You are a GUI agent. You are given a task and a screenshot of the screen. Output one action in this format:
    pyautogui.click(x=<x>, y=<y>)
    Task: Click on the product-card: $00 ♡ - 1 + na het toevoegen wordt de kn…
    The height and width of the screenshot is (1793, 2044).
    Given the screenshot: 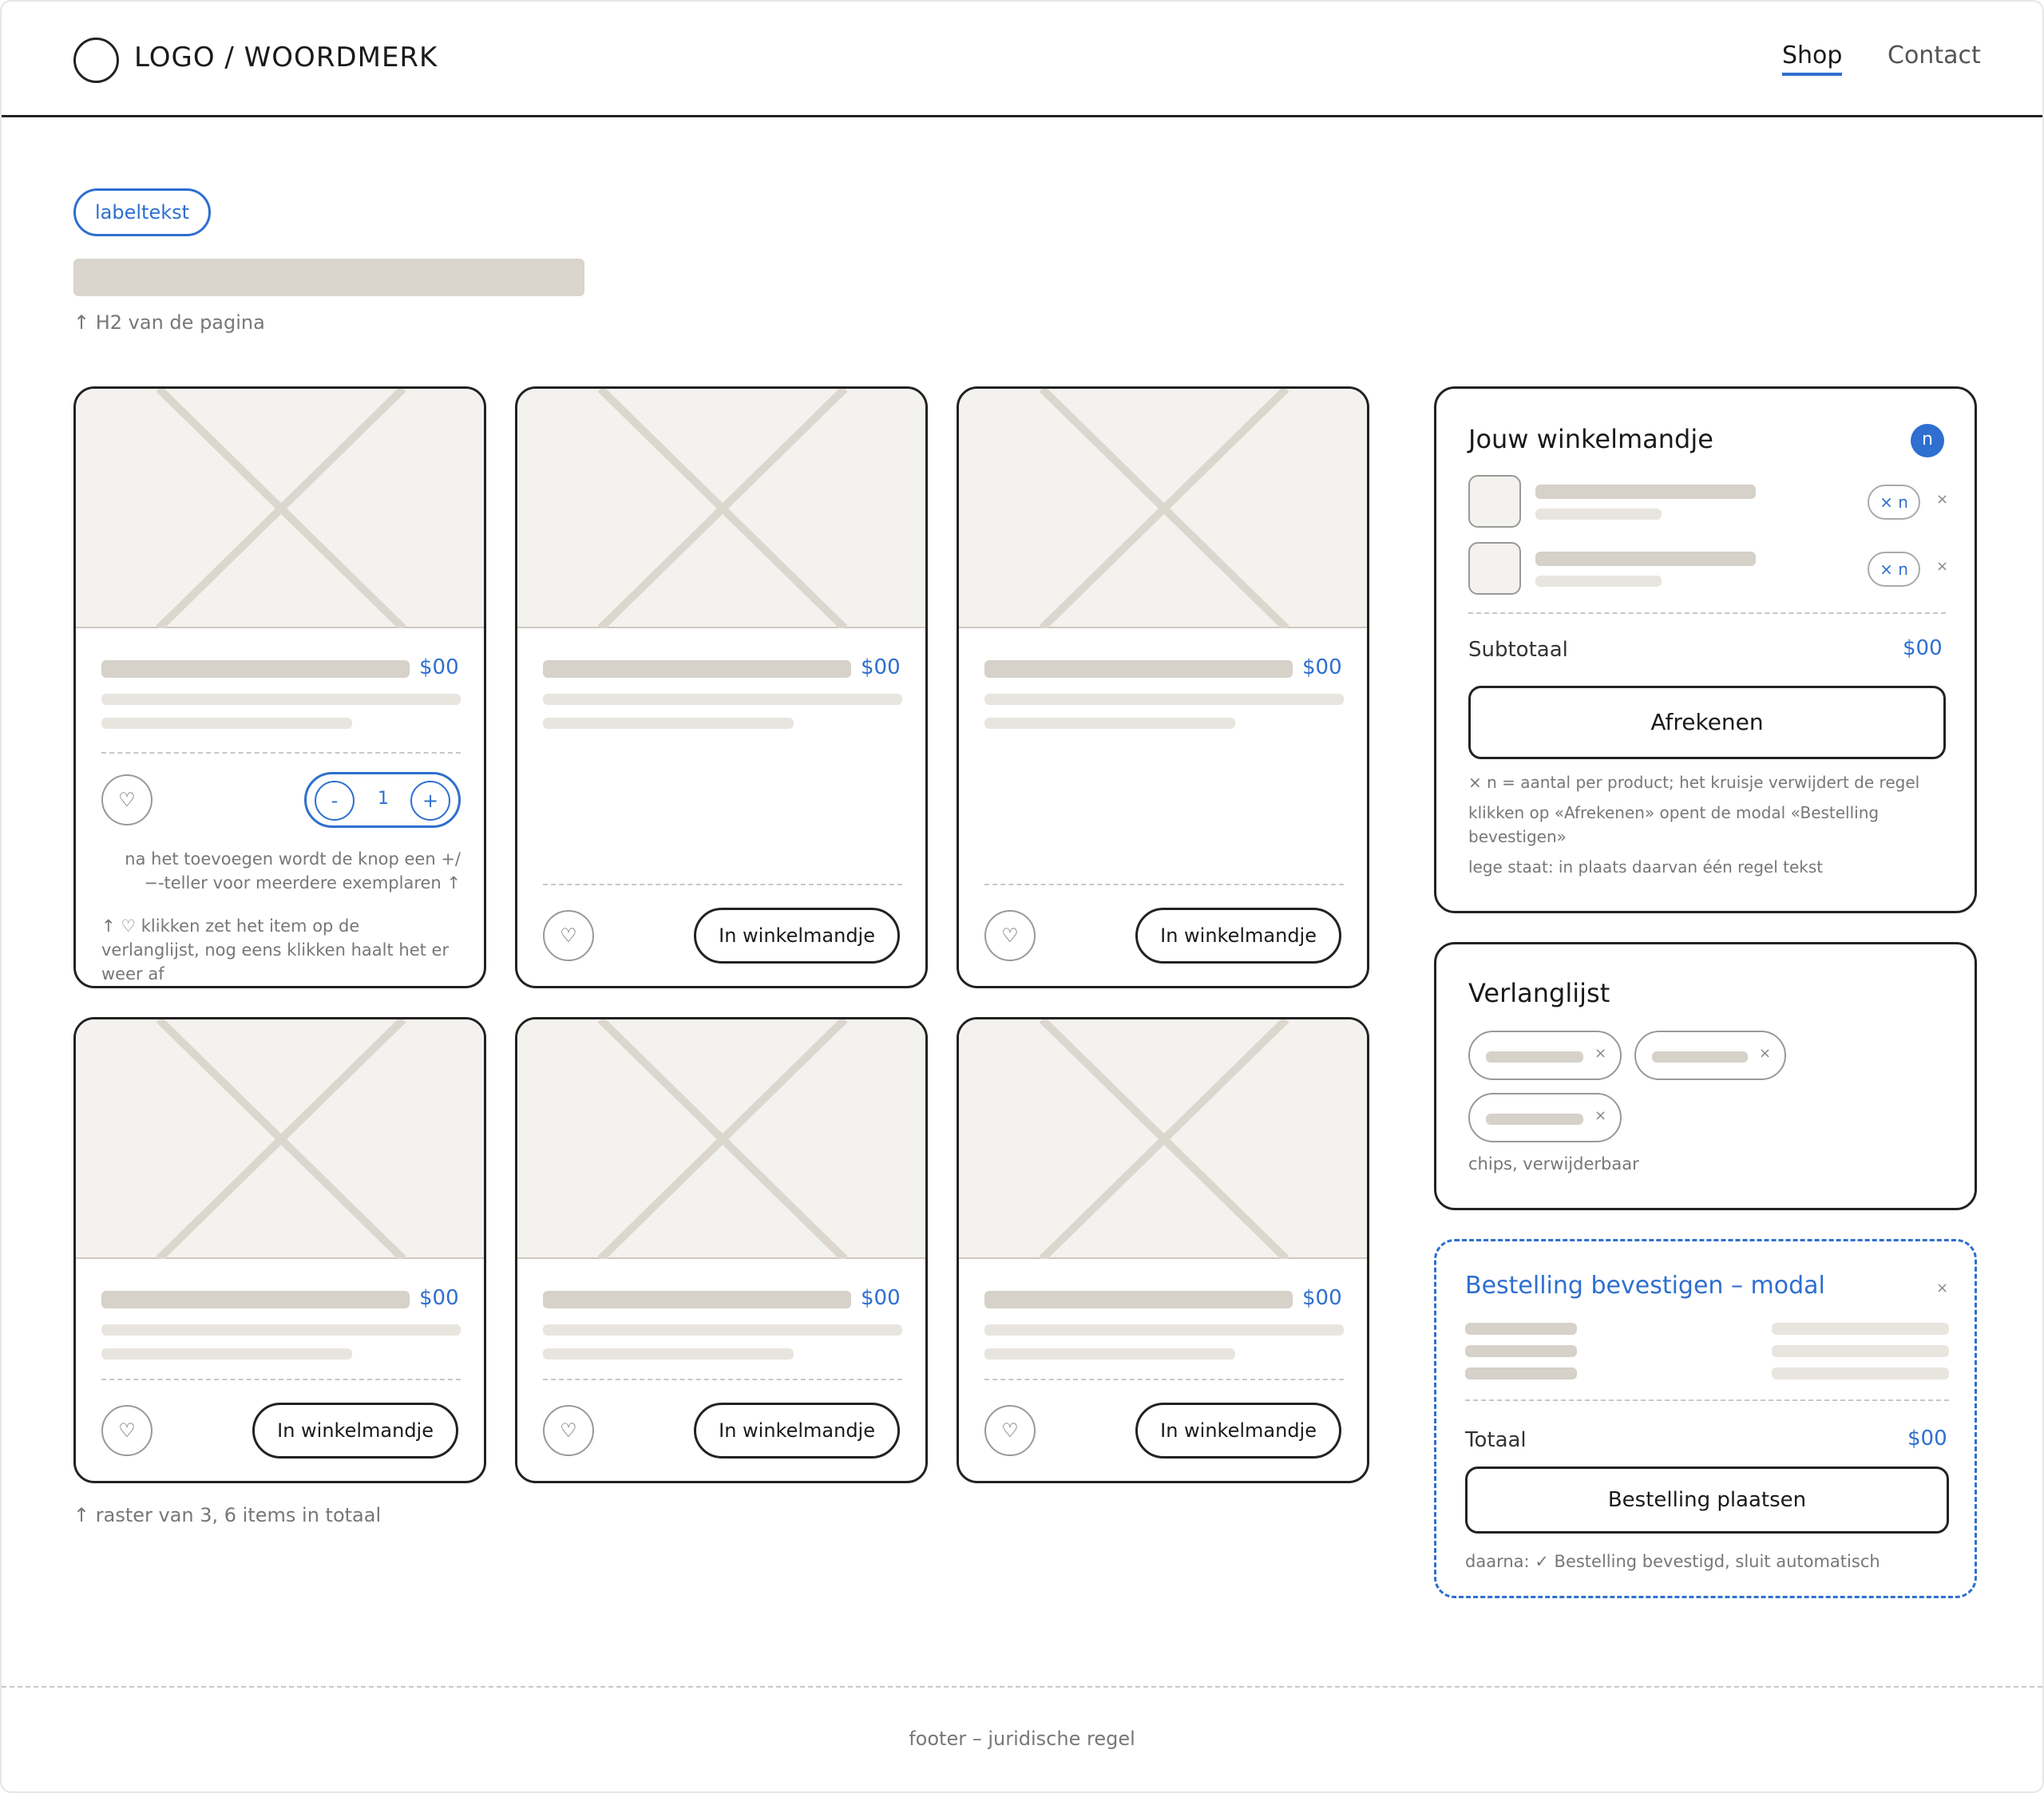 What is the action you would take?
    pyautogui.click(x=279, y=687)
    